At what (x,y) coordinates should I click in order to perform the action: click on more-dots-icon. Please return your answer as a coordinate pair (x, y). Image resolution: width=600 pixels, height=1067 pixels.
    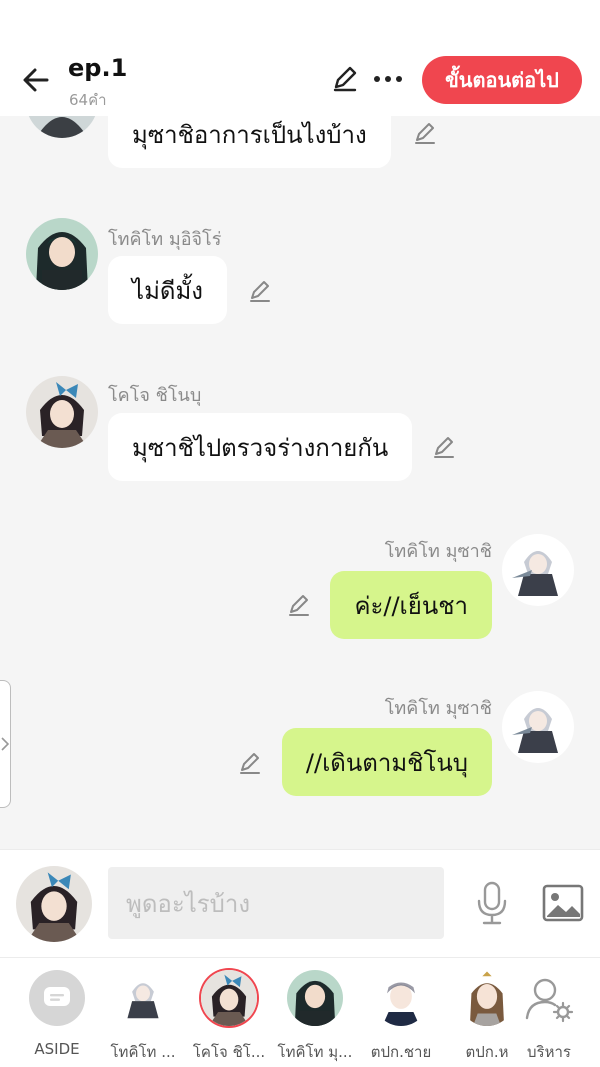
    Looking at the image, I should click on (388, 79).